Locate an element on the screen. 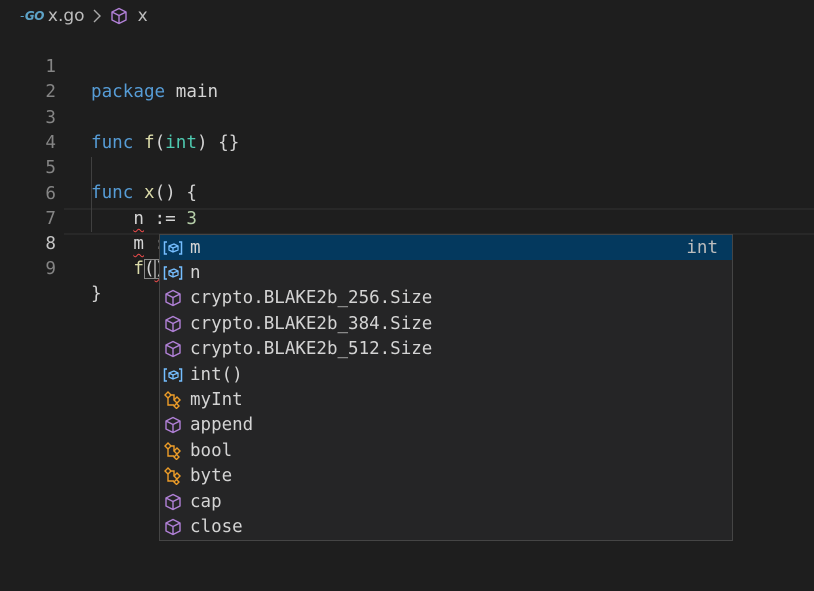  suggestion-item: n is located at coordinates (446, 272).